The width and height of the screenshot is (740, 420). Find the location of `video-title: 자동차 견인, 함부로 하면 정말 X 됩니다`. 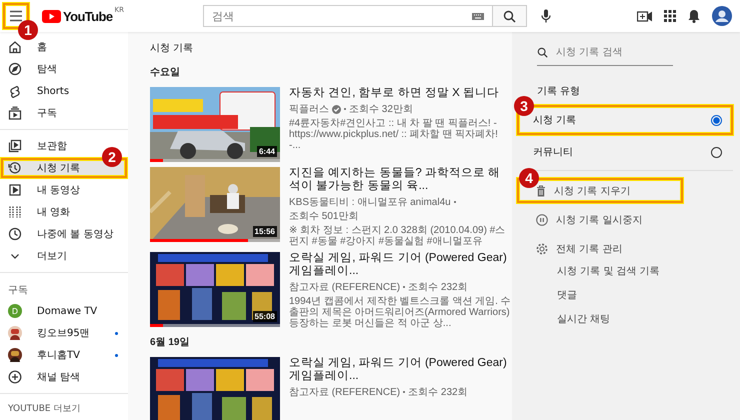

video-title: 자동차 견인, 함부로 하면 정말 X 됩니다 is located at coordinates (400, 93).